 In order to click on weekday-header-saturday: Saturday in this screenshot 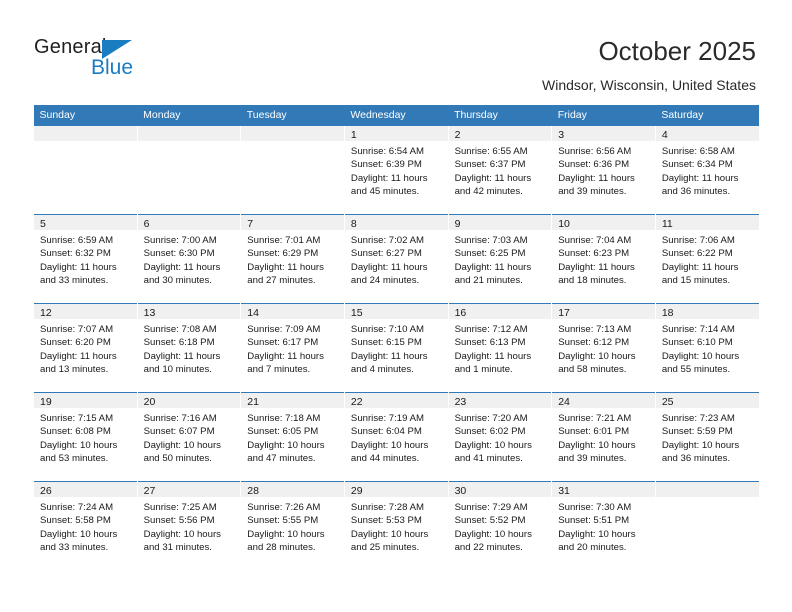, I will do `click(707, 115)`.